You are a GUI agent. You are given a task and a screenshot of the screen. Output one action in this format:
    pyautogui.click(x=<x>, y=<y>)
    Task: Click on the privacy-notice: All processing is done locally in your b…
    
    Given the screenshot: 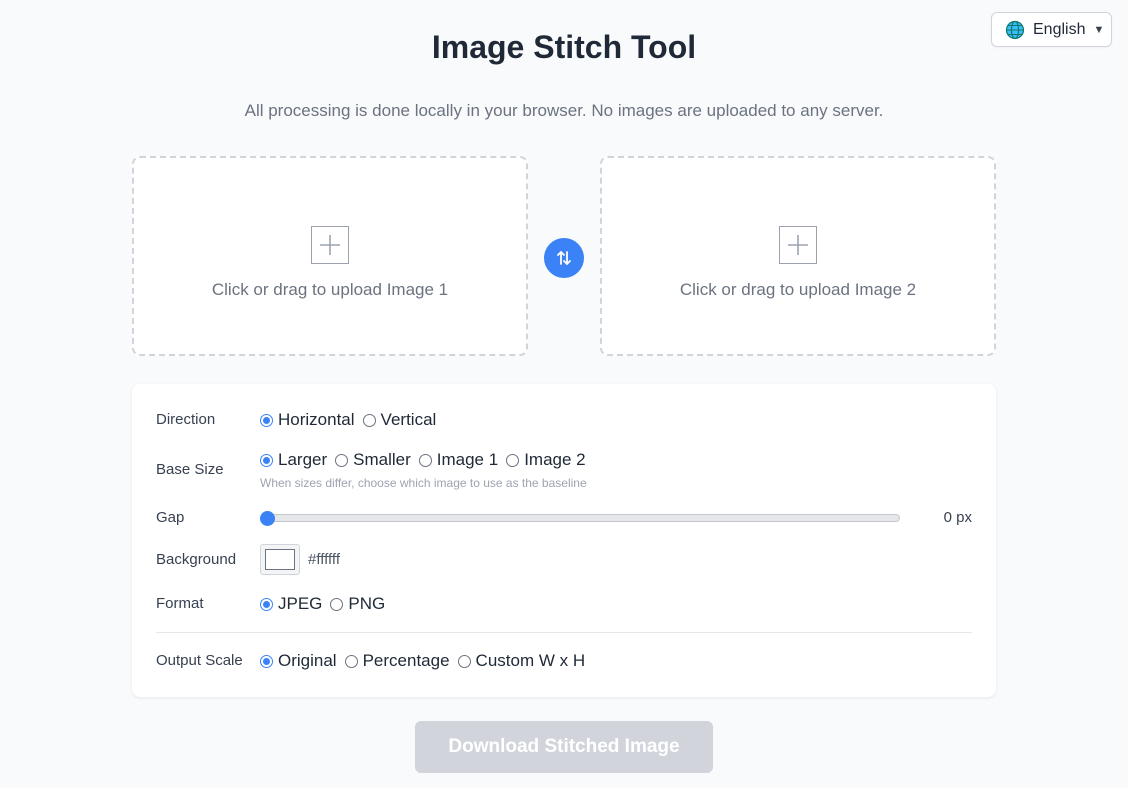 What is the action you would take?
    pyautogui.click(x=564, y=110)
    